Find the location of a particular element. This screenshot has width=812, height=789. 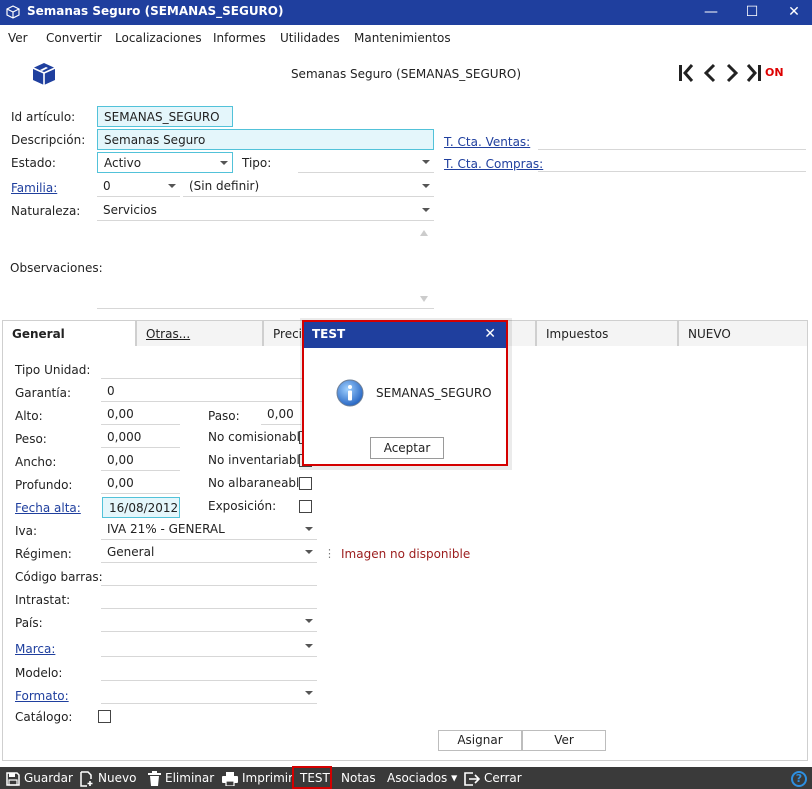

descripcion-field: Semanas Seguro is located at coordinates (265, 139).